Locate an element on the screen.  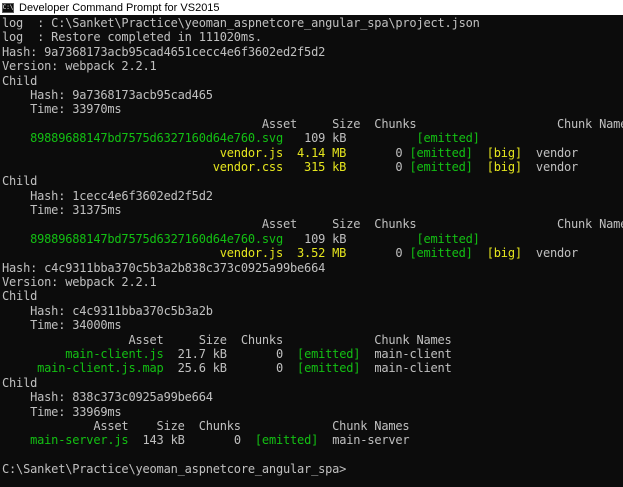
console-icon: C:\ is located at coordinates (8, 7).